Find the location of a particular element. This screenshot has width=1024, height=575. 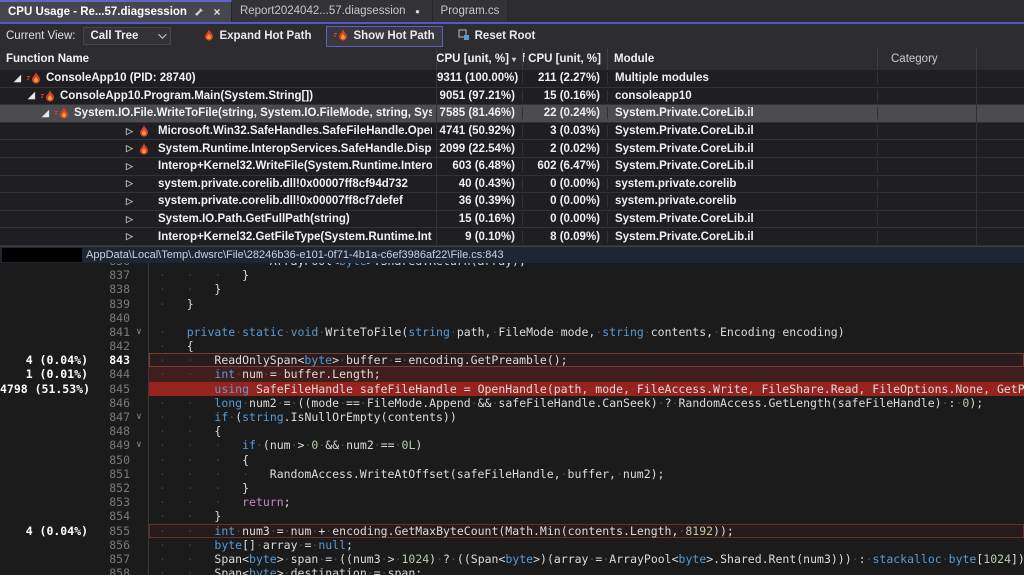

column-header-total-cpu: Total CPU [unit, %]▾ is located at coordinates (480, 59).